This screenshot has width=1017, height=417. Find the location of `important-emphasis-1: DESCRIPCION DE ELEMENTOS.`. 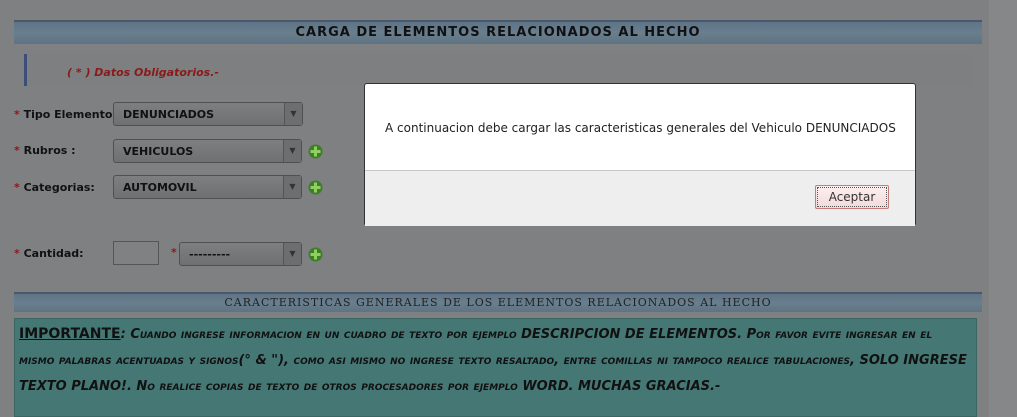

important-emphasis-1: DESCRIPCION DE ELEMENTOS. is located at coordinates (632, 334).